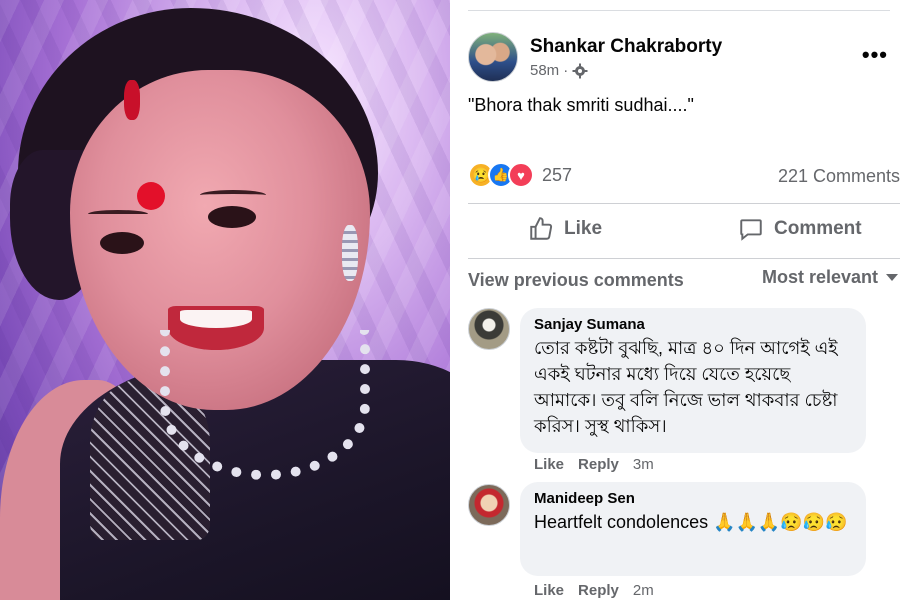  I want to click on comment-icon, so click(751, 230).